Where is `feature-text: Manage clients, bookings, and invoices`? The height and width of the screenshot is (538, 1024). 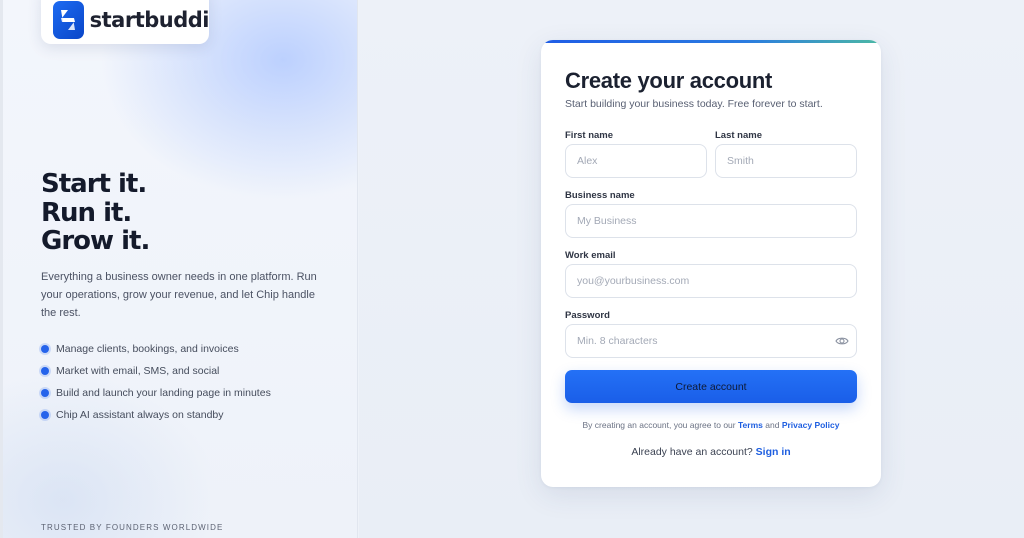 feature-text: Manage clients, bookings, and invoices is located at coordinates (147, 349).